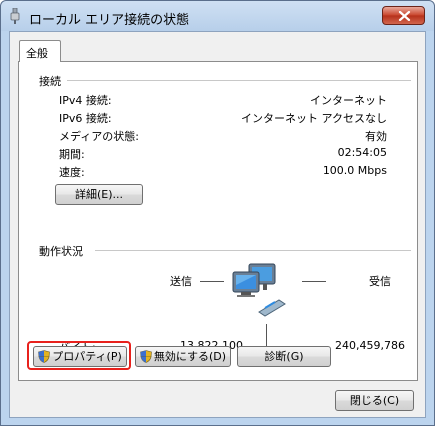 Image resolution: width=435 pixels, height=426 pixels. Describe the element at coordinates (85, 100) in the screenshot. I see `ipv4-label: IPv4 接続:` at that location.